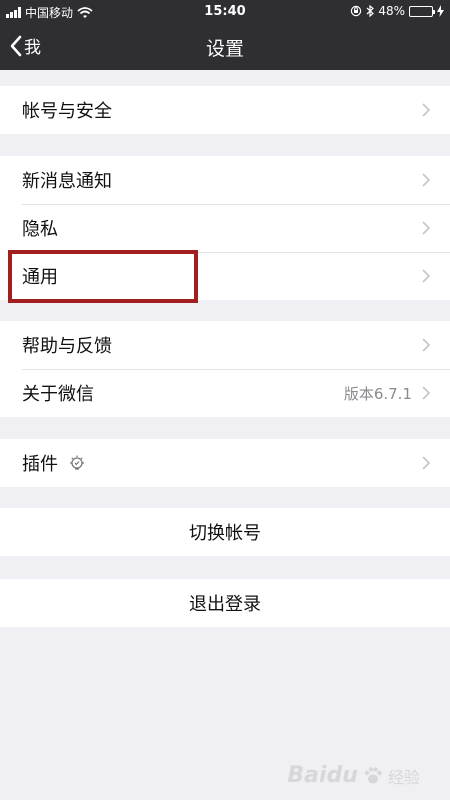  I want to click on settings-item-general: 通用, so click(225, 276).